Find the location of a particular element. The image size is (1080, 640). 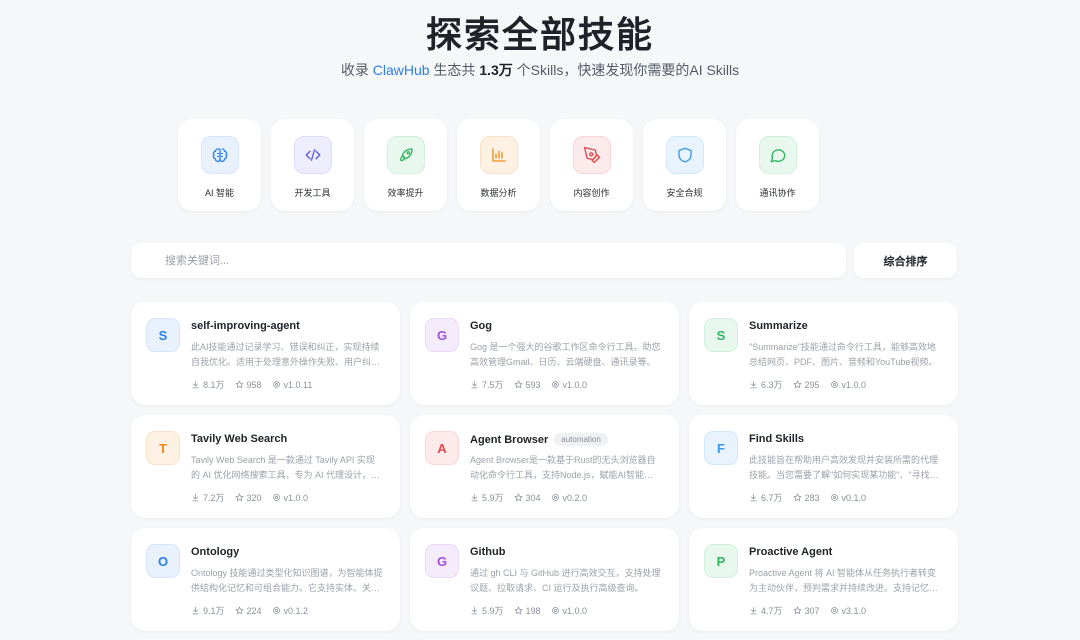

shield-icon is located at coordinates (684, 155).